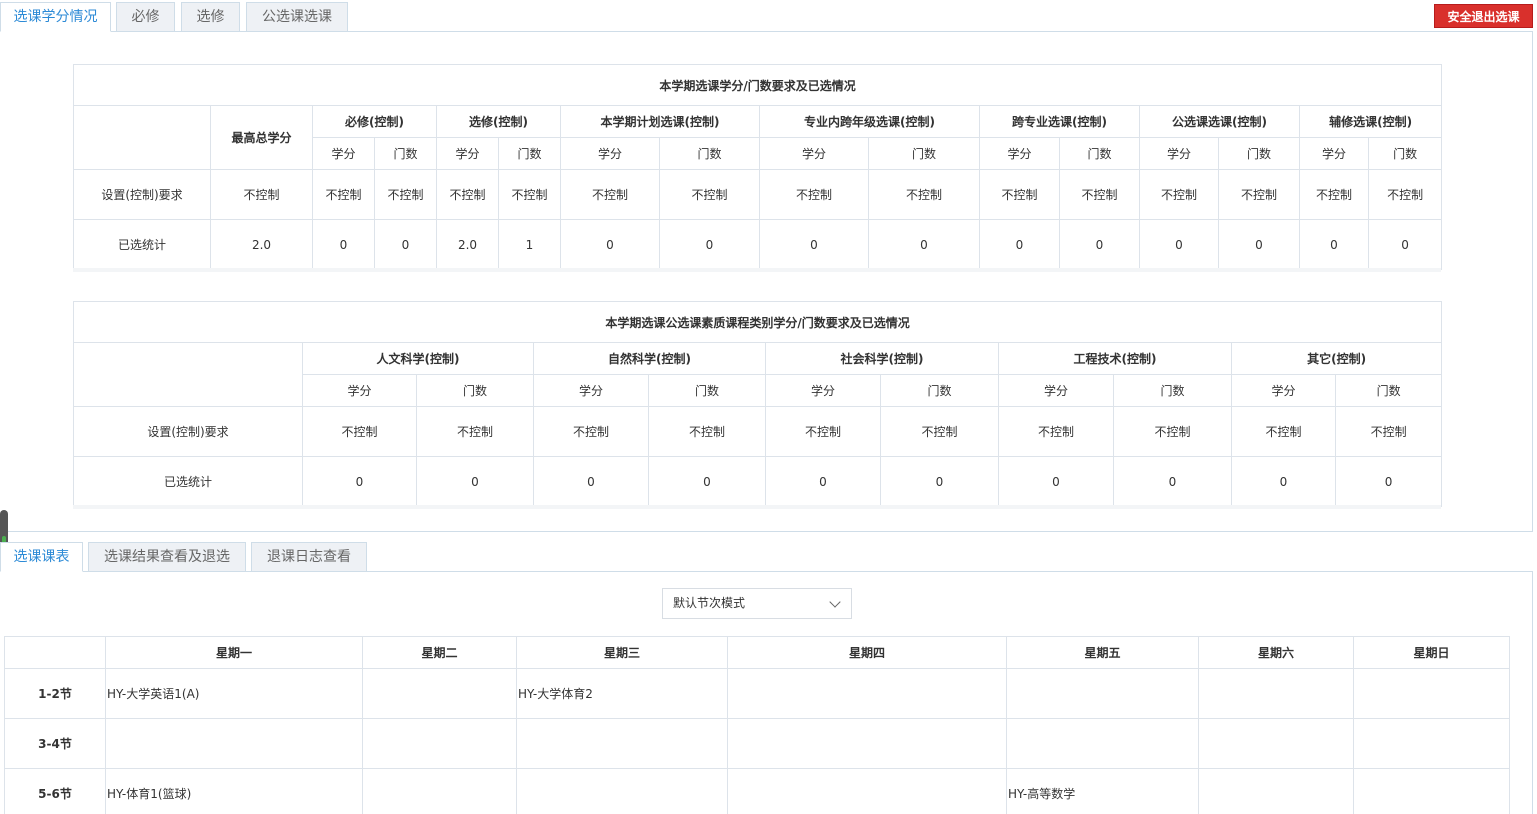 Image resolution: width=1537 pixels, height=814 pixels. What do you see at coordinates (234, 791) in the screenshot?
I see `timetable-cell: HY-体育1(篮球)` at bounding box center [234, 791].